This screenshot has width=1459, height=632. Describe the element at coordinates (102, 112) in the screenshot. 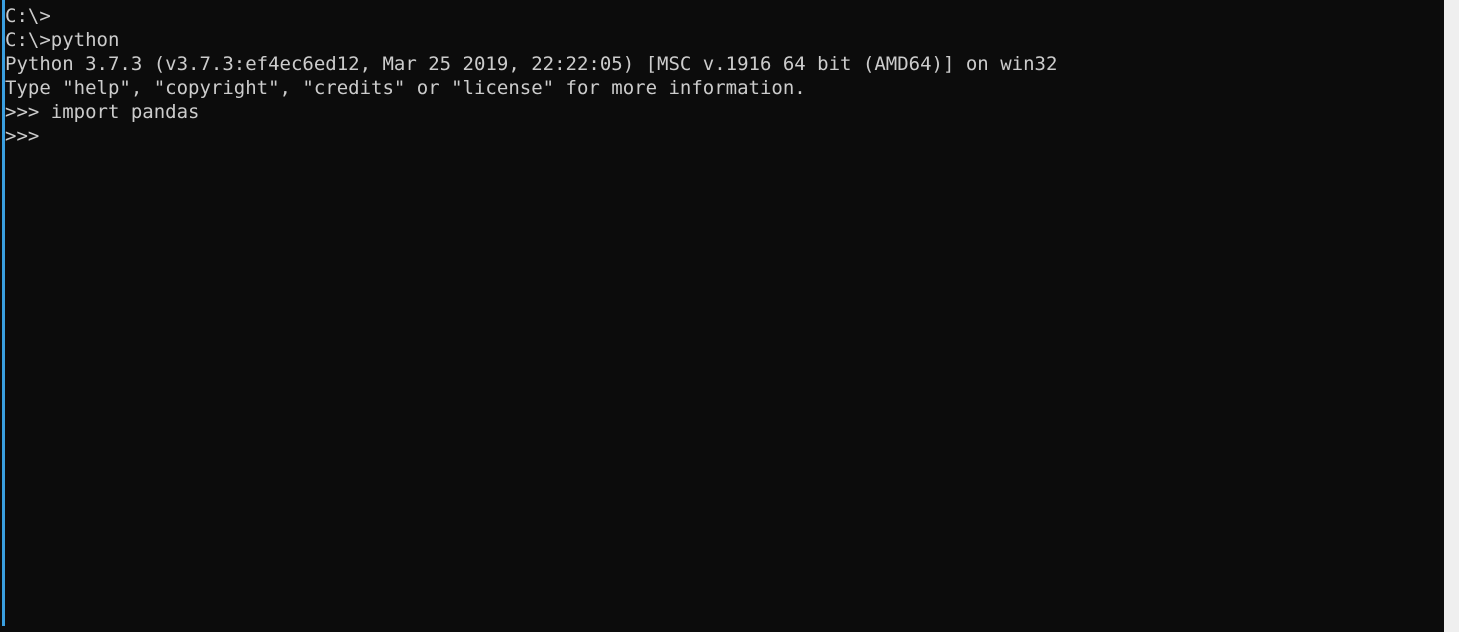

I see `console-line-4: >>> import pandas` at that location.